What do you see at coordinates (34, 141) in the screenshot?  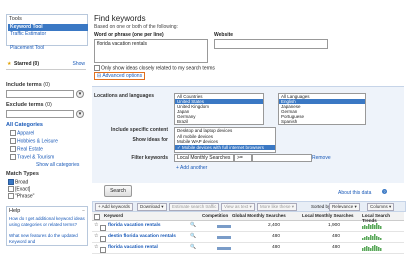 I see `category-item: Hobbies & Leisure` at bounding box center [34, 141].